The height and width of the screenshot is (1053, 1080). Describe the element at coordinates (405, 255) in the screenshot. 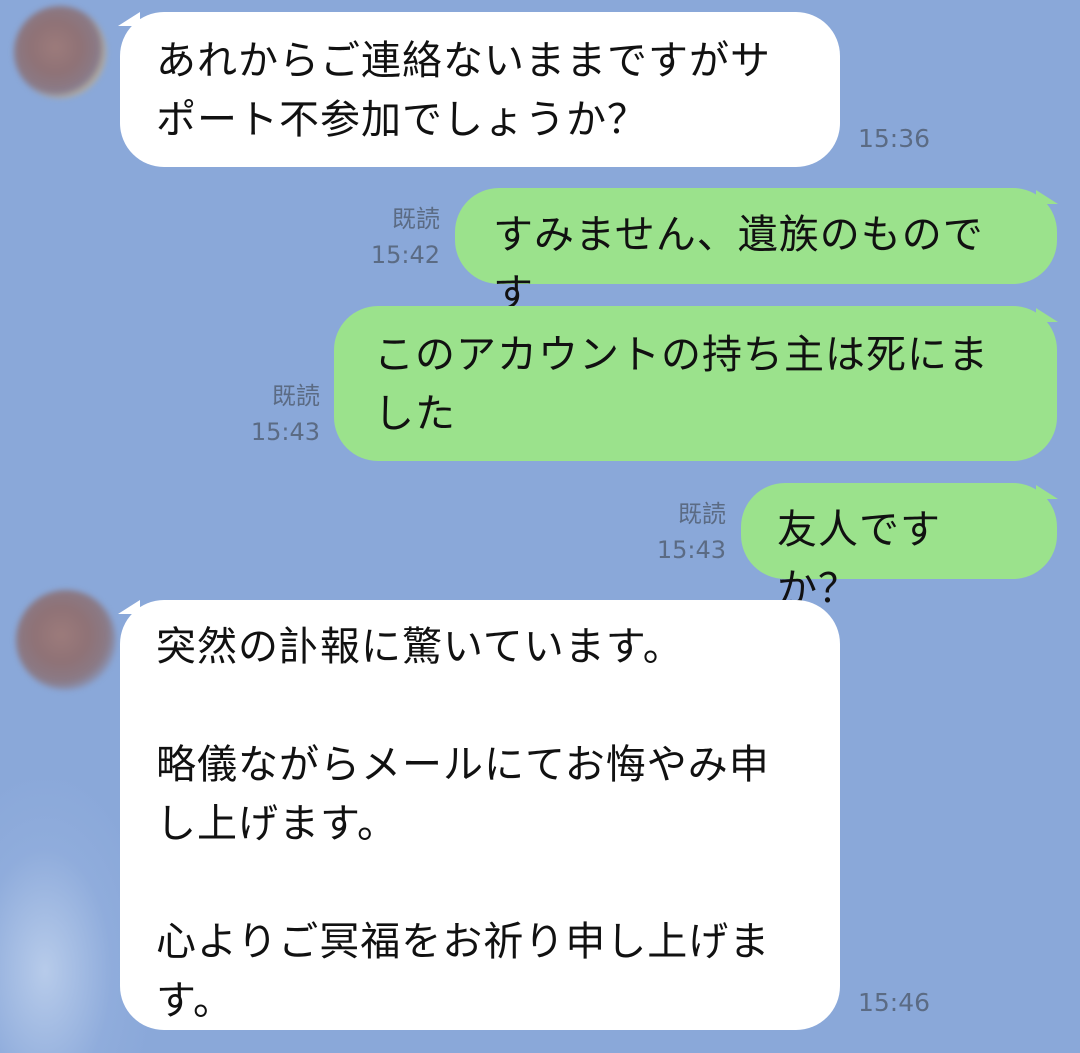

I see `message-timestamp: 15:42` at that location.